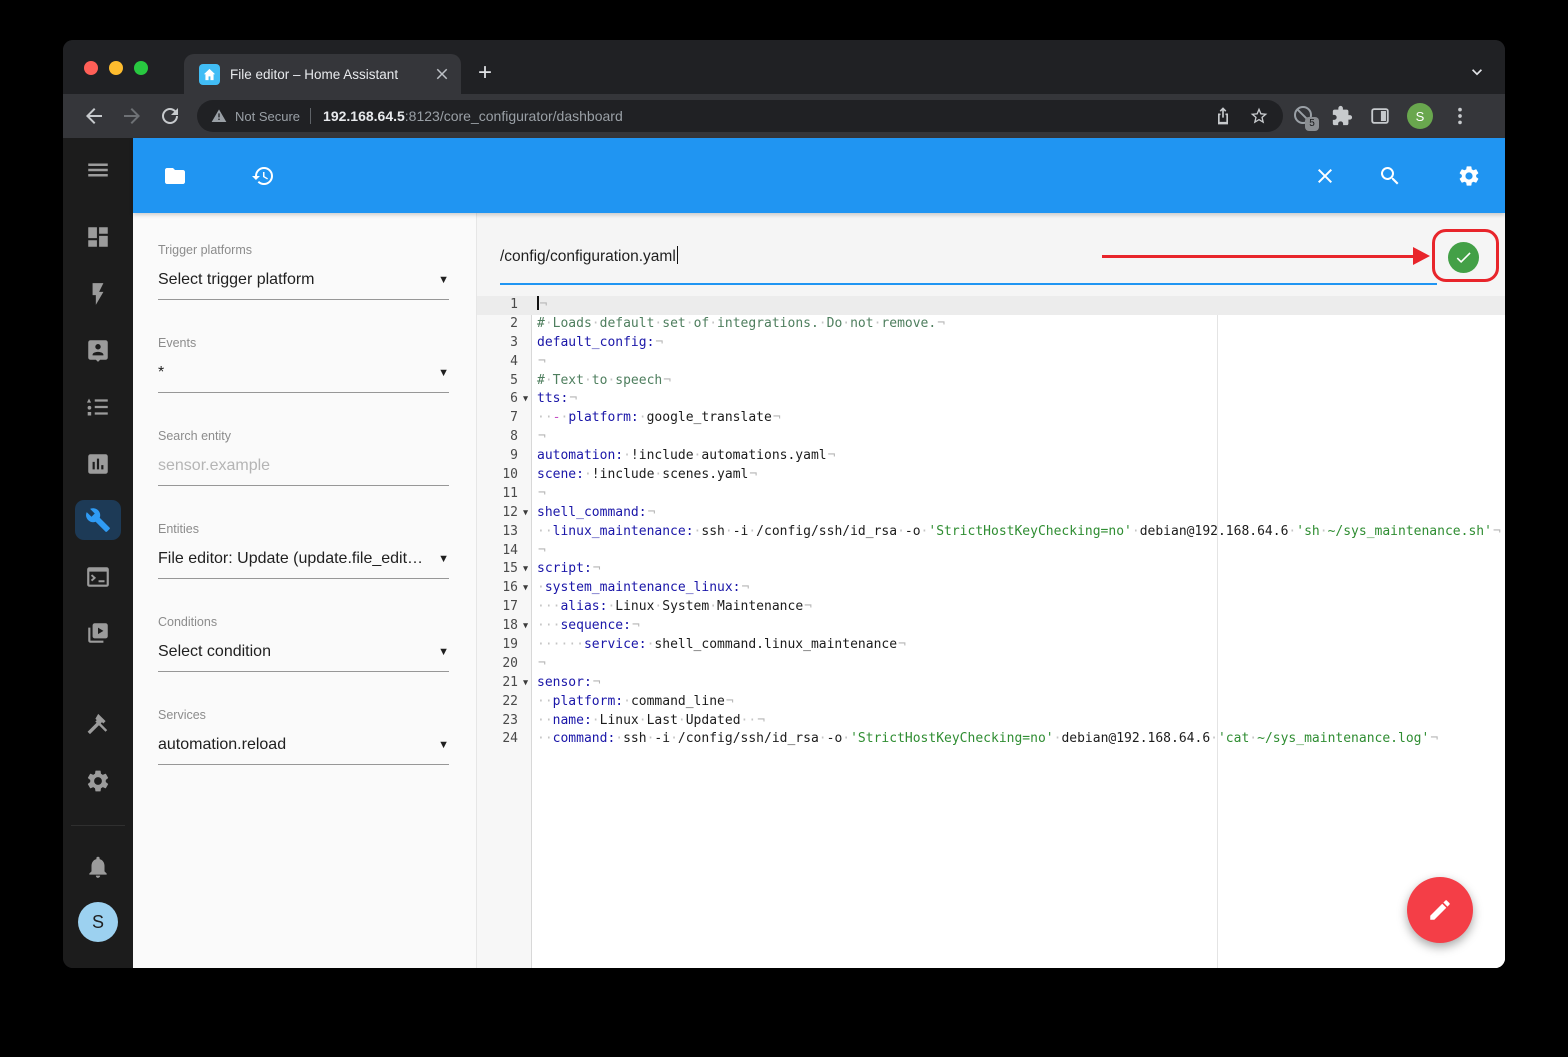 The image size is (1568, 1057). What do you see at coordinates (98, 350) in the screenshot?
I see `sidebar-item-map` at bounding box center [98, 350].